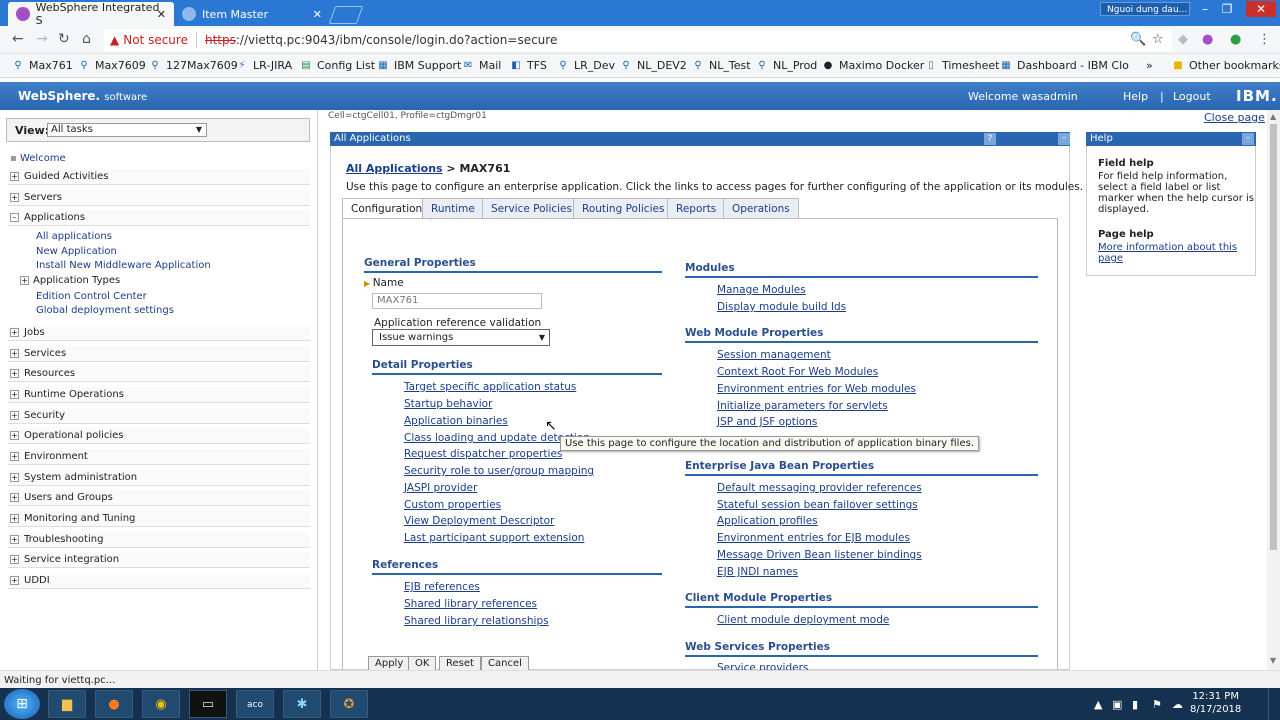 This screenshot has height=720, width=1280. Describe the element at coordinates (757, 572) in the screenshot. I see `link-ejb-jndi: EJB JNDI names` at that location.